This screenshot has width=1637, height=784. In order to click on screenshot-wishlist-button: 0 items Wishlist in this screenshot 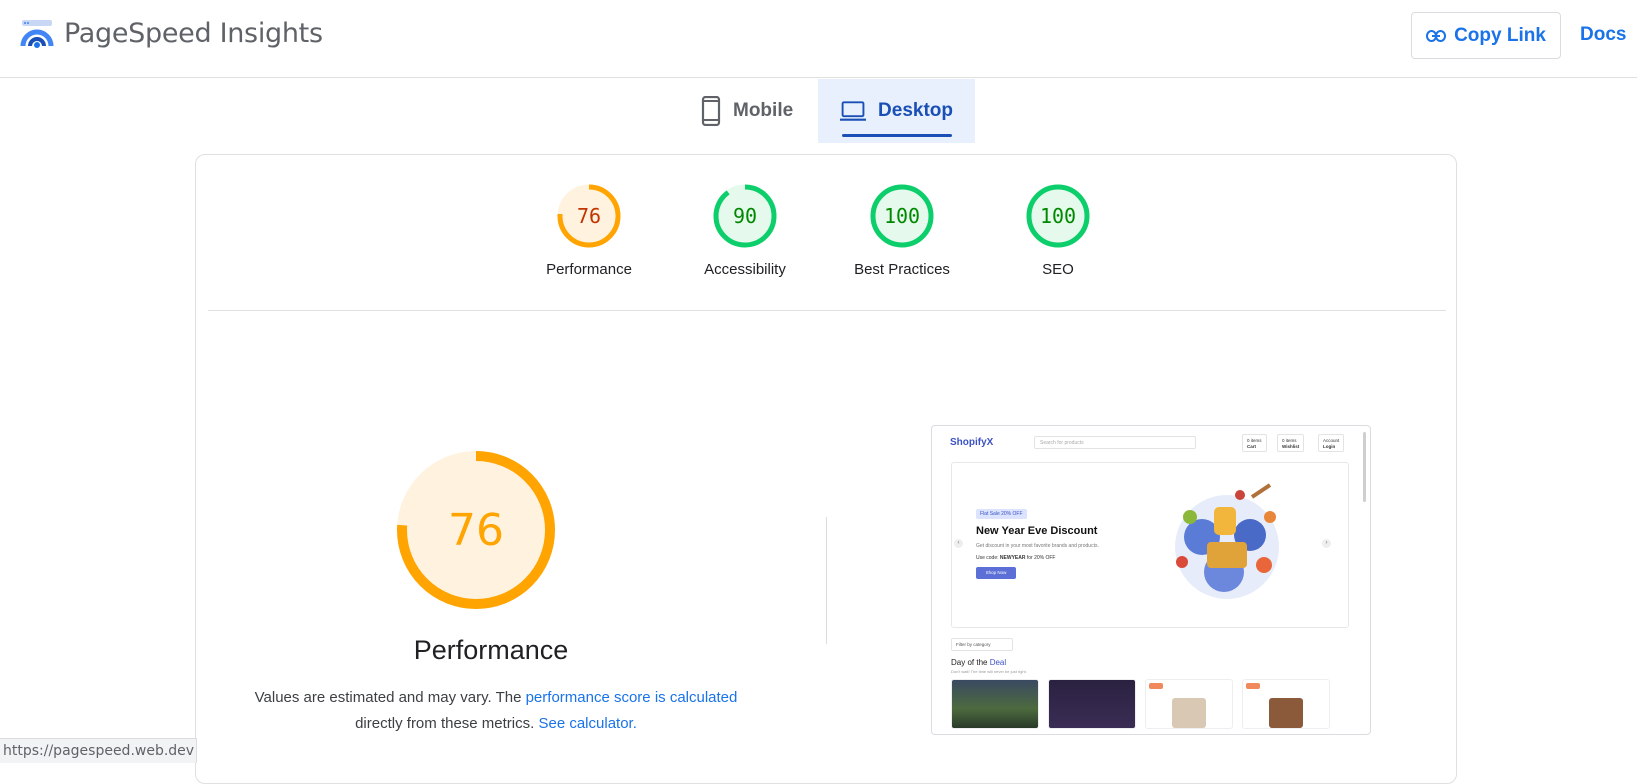, I will do `click(1291, 443)`.